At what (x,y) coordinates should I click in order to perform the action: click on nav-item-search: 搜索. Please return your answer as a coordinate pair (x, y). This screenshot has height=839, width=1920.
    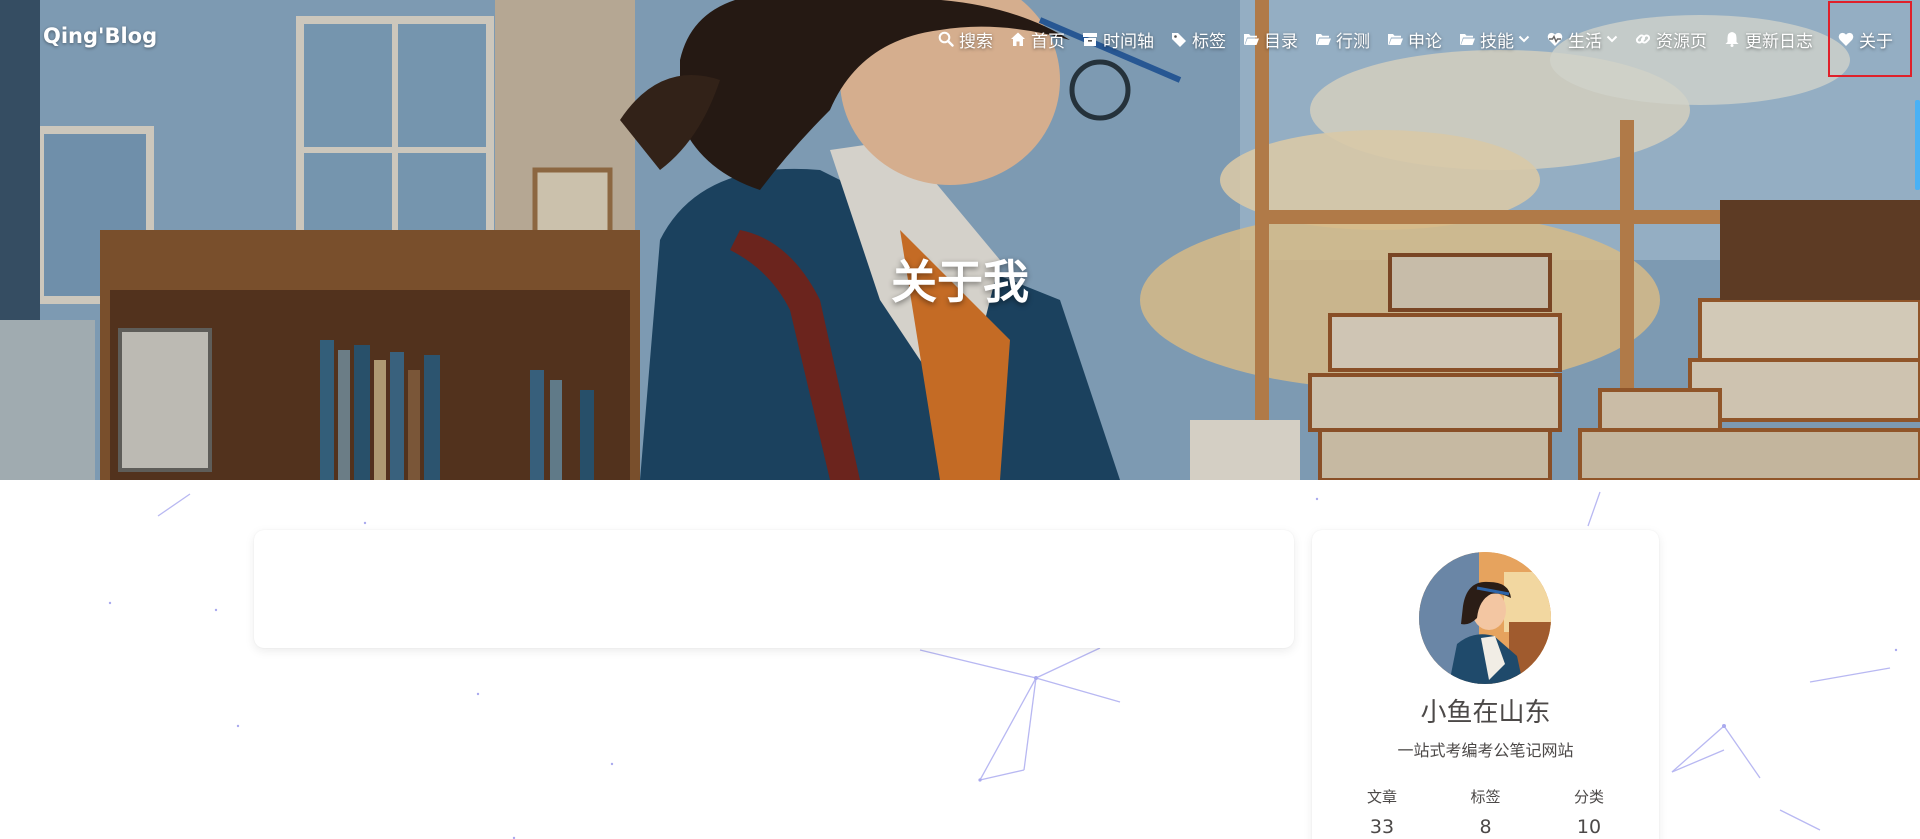
    Looking at the image, I should click on (965, 39).